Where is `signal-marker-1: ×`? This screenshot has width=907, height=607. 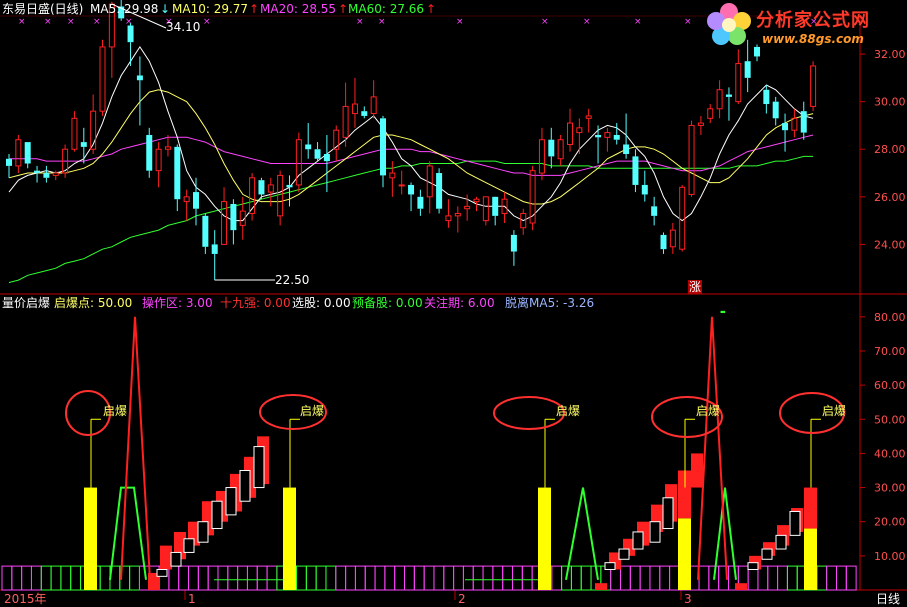
signal-marker-1: × is located at coordinates (48, 22).